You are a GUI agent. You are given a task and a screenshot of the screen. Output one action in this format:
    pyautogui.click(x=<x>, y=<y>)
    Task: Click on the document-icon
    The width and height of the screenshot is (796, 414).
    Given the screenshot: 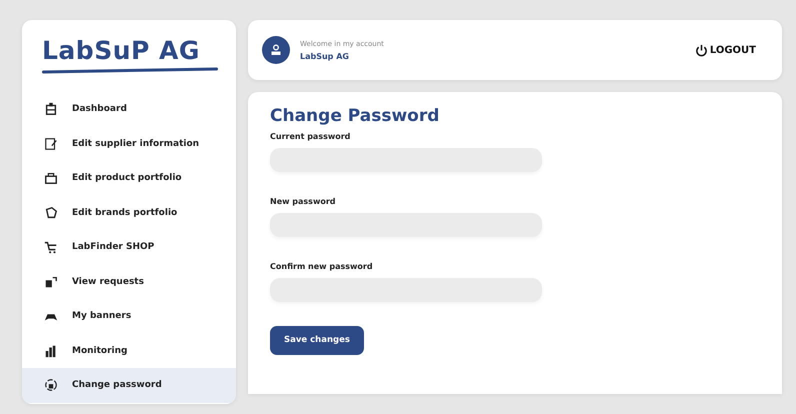 What is the action you would take?
    pyautogui.click(x=51, y=143)
    